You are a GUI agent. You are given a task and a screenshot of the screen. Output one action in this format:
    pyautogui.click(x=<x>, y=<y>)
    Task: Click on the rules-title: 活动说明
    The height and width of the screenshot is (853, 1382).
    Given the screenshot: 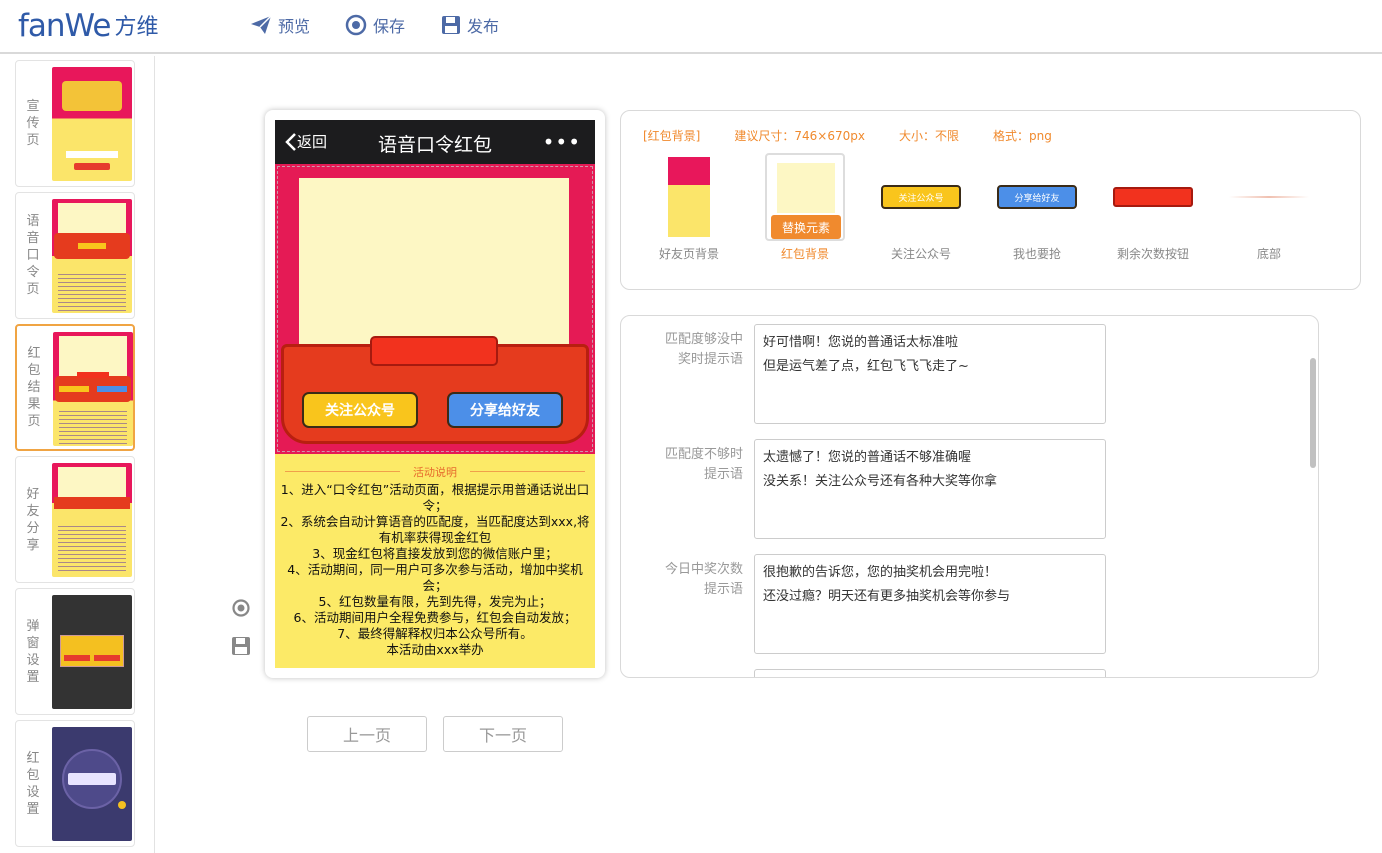 What is the action you would take?
    pyautogui.click(x=435, y=472)
    